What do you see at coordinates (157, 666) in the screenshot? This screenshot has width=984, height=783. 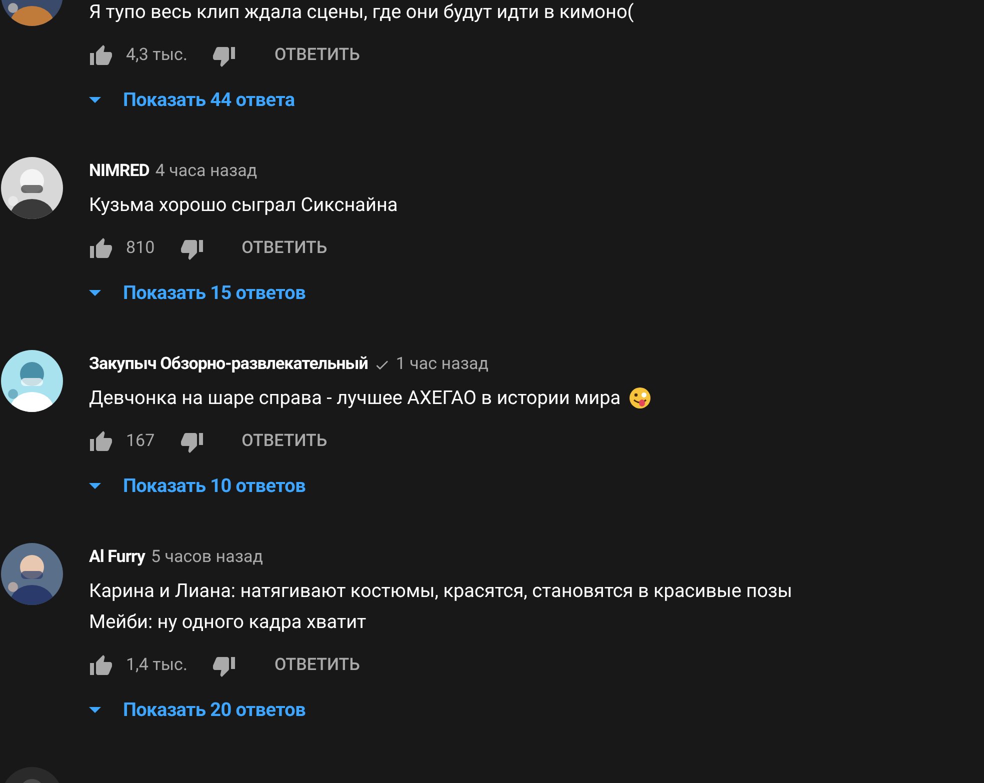 I see `like-count: 1,4 тыс.` at bounding box center [157, 666].